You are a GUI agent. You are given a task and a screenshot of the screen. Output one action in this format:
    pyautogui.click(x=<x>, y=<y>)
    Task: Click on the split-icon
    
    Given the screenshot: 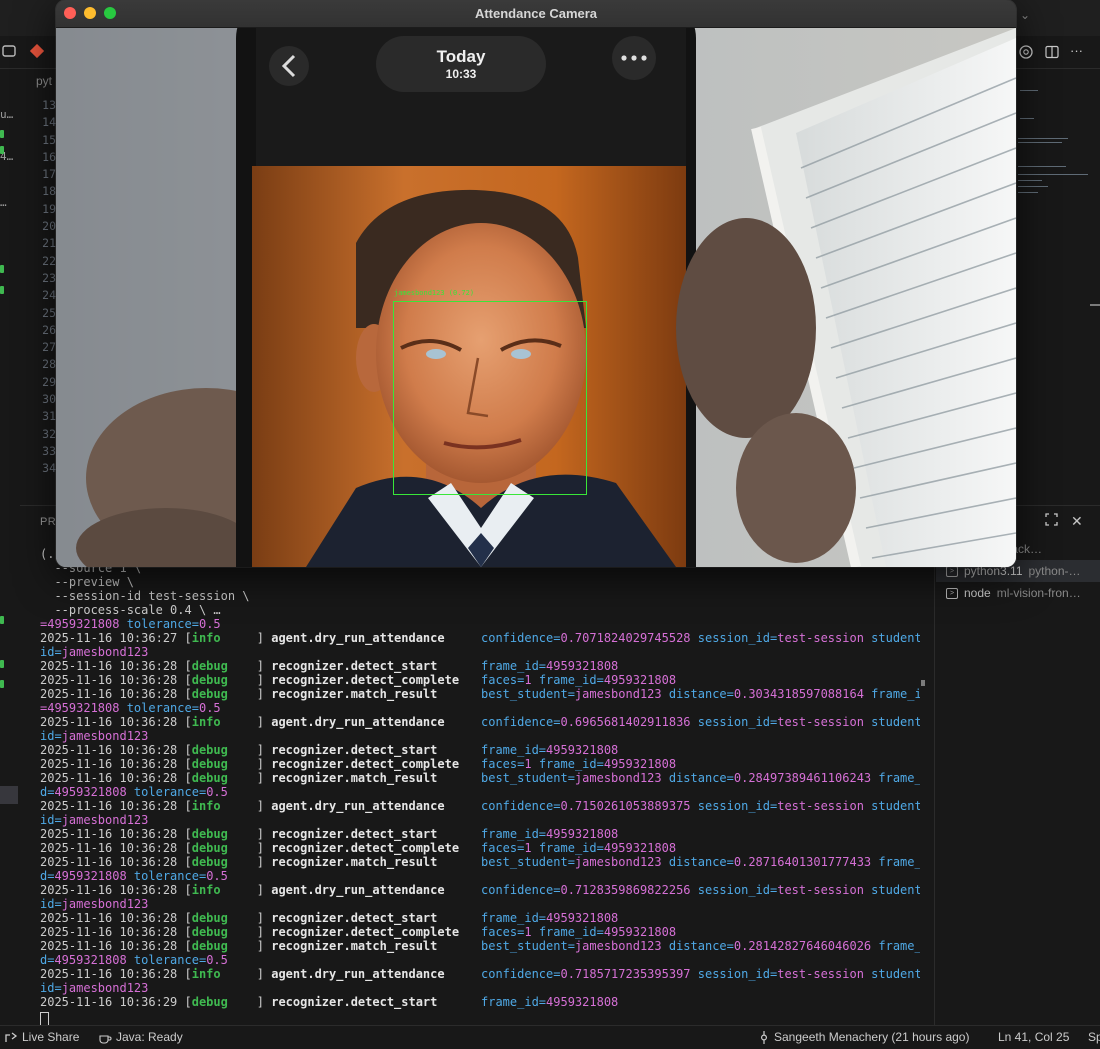 What is the action you would take?
    pyautogui.click(x=9, y=51)
    